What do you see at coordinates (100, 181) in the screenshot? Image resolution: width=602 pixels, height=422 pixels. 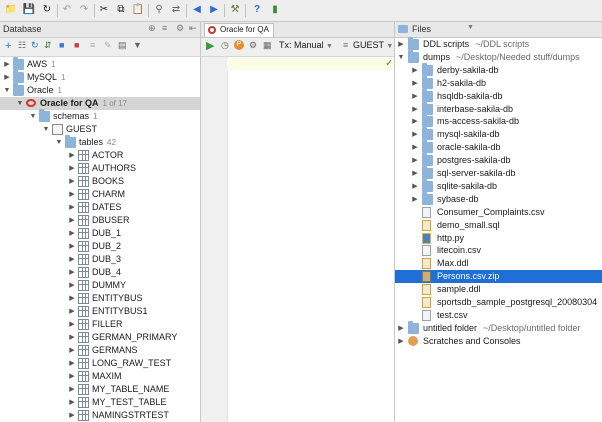 I see `tree-row: ▶ BOOKS` at bounding box center [100, 181].